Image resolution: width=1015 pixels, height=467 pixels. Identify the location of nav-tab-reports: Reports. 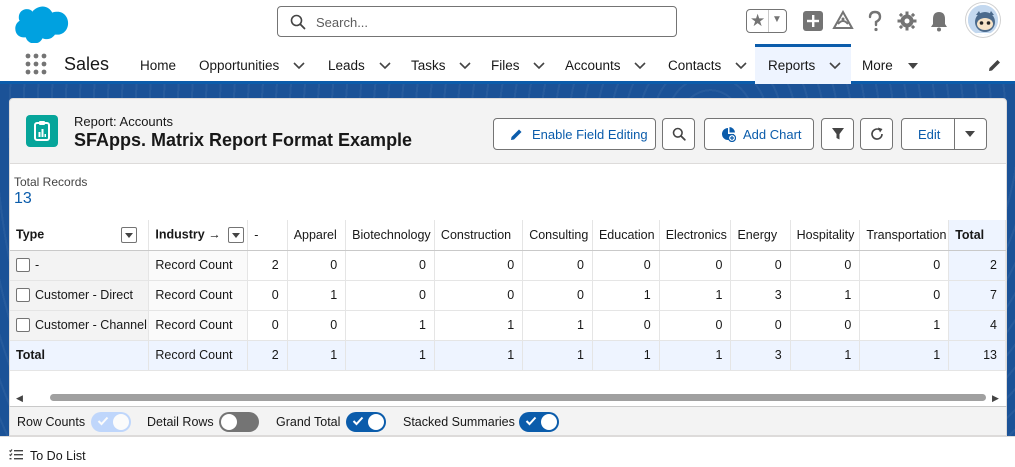
(803, 64).